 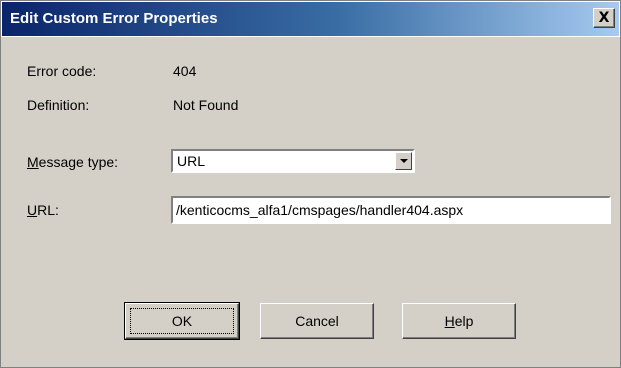 What do you see at coordinates (191, 161) in the screenshot?
I see `message-type-selected-value: URL` at bounding box center [191, 161].